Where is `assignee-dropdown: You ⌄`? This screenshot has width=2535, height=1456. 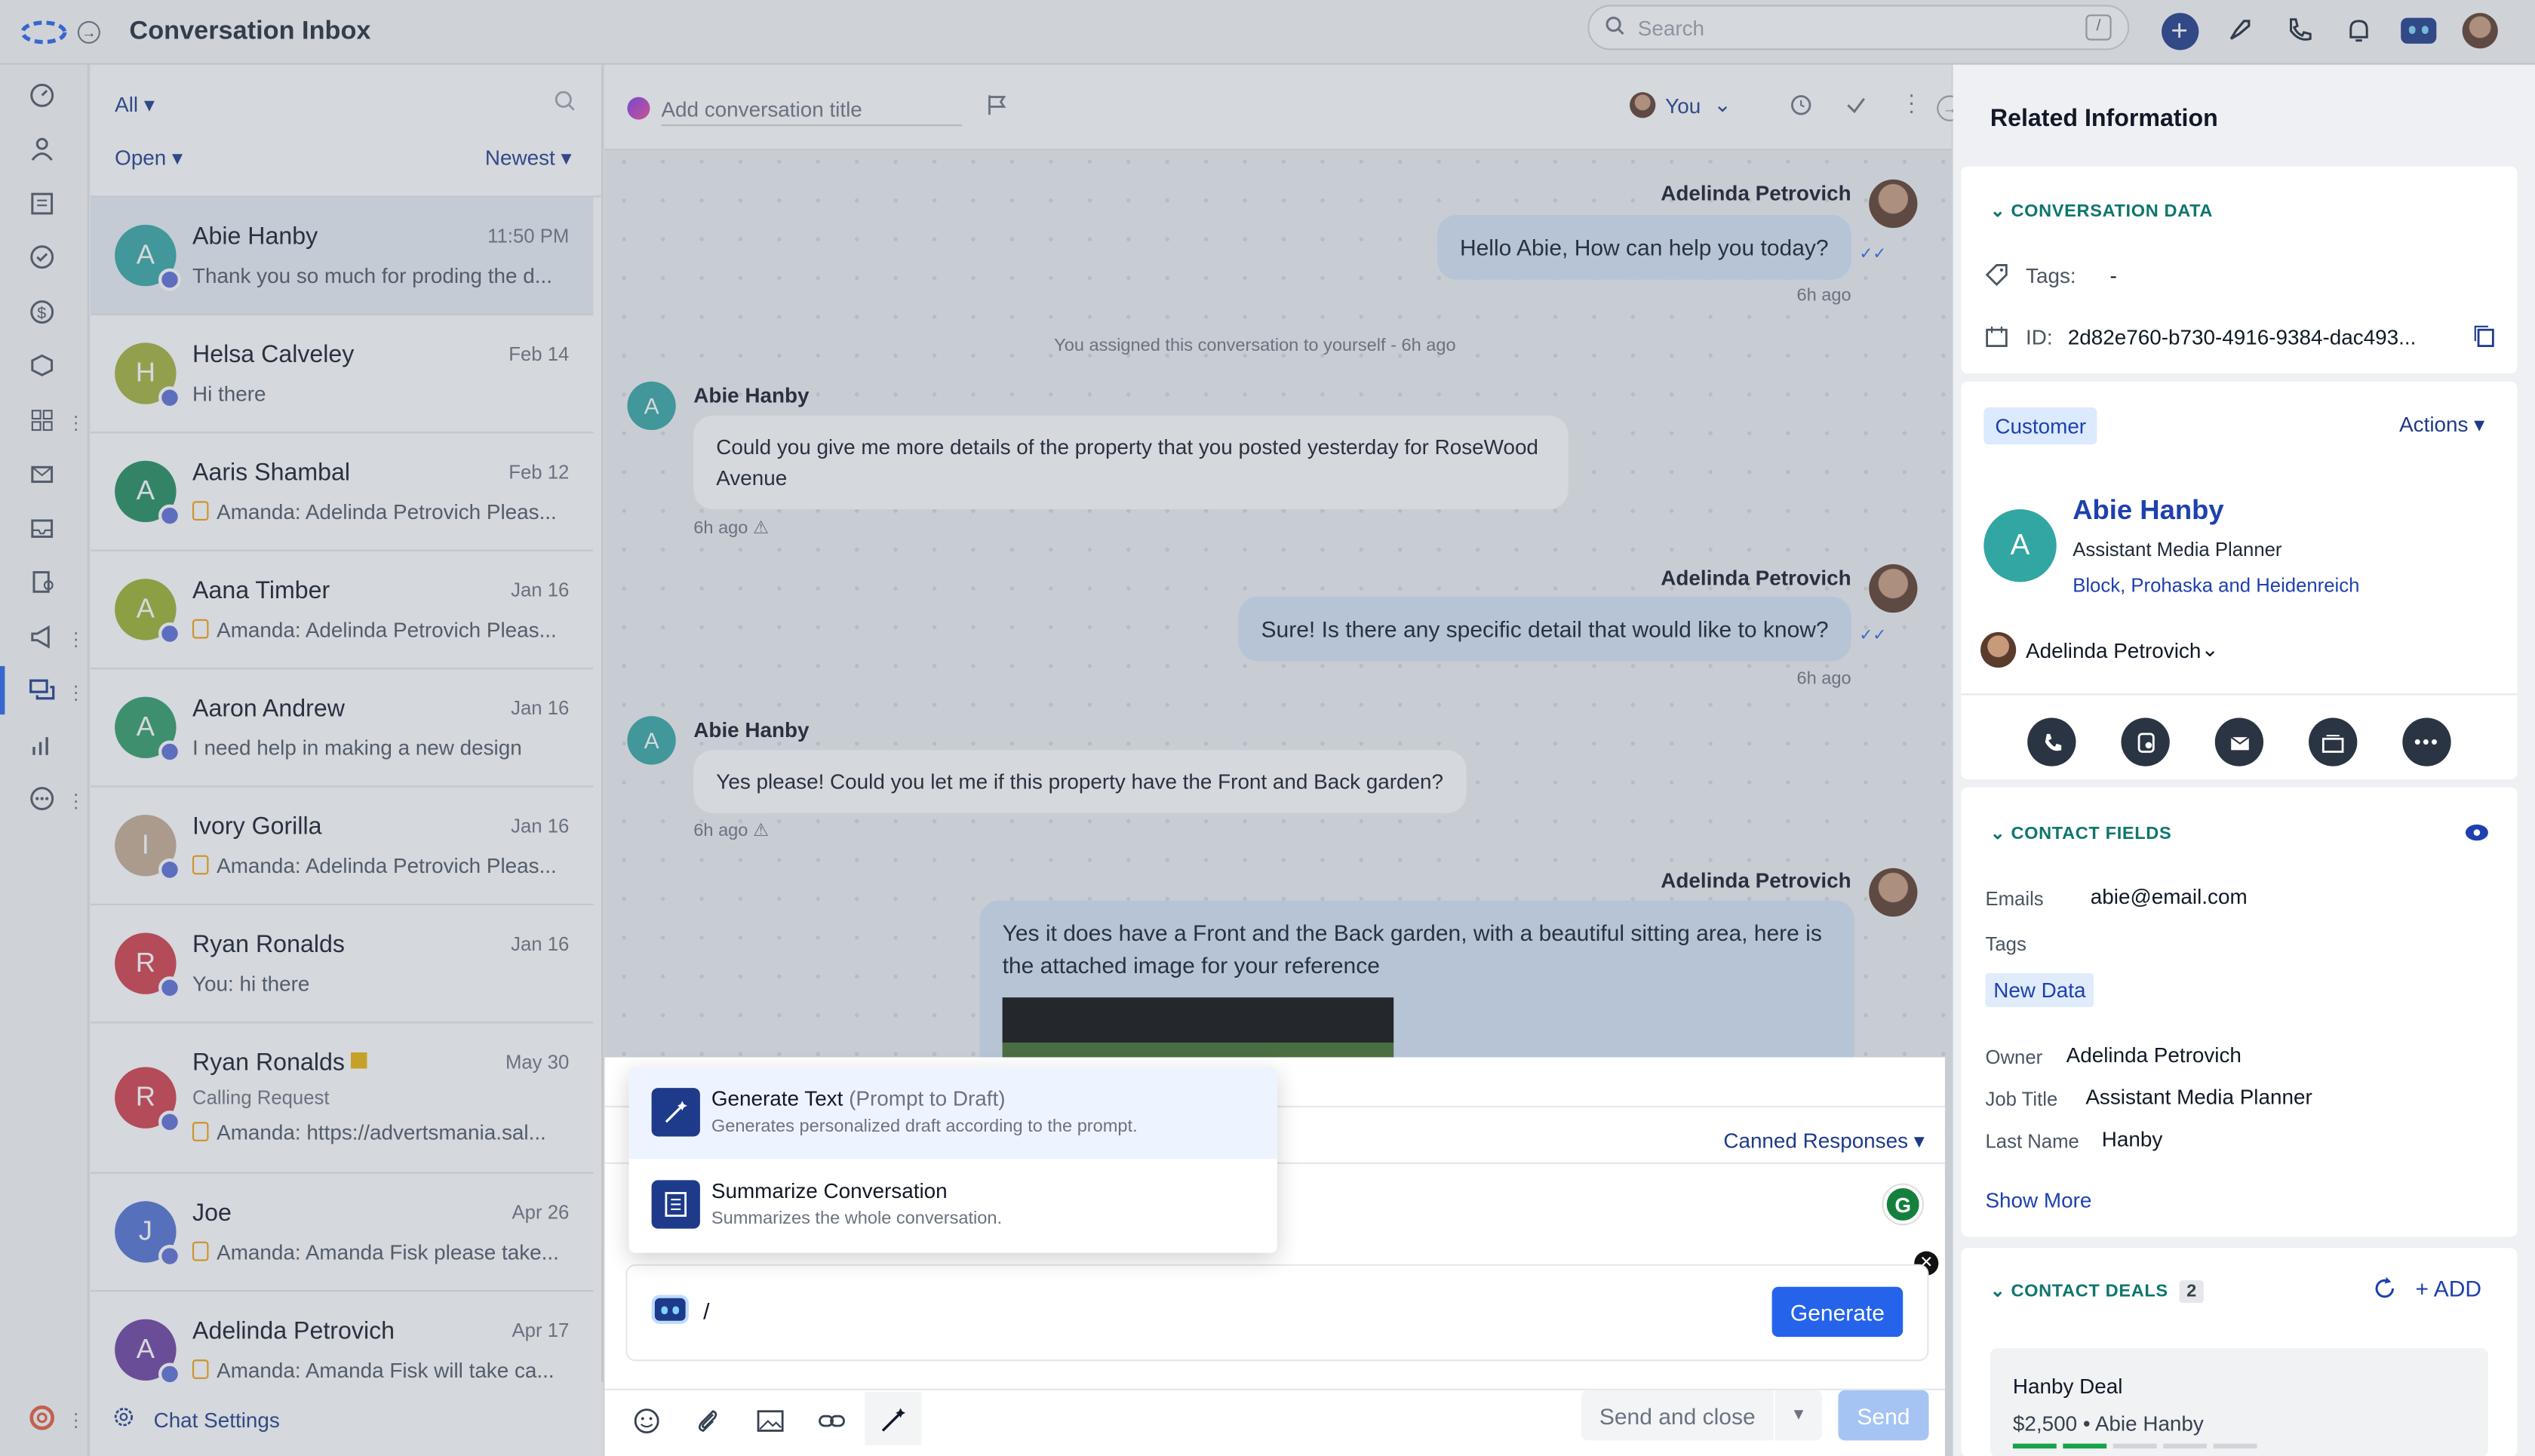
assignee-dropdown: You ⌄ is located at coordinates (1680, 105).